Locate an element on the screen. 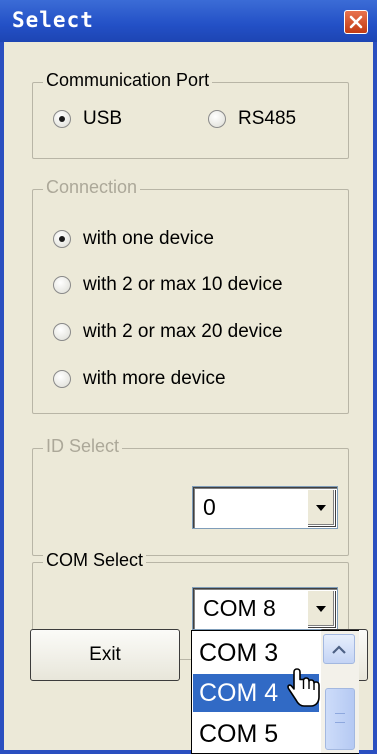 The height and width of the screenshot is (754, 377). radio-max-20-device: with 2 or max 20 device is located at coordinates (168, 332).